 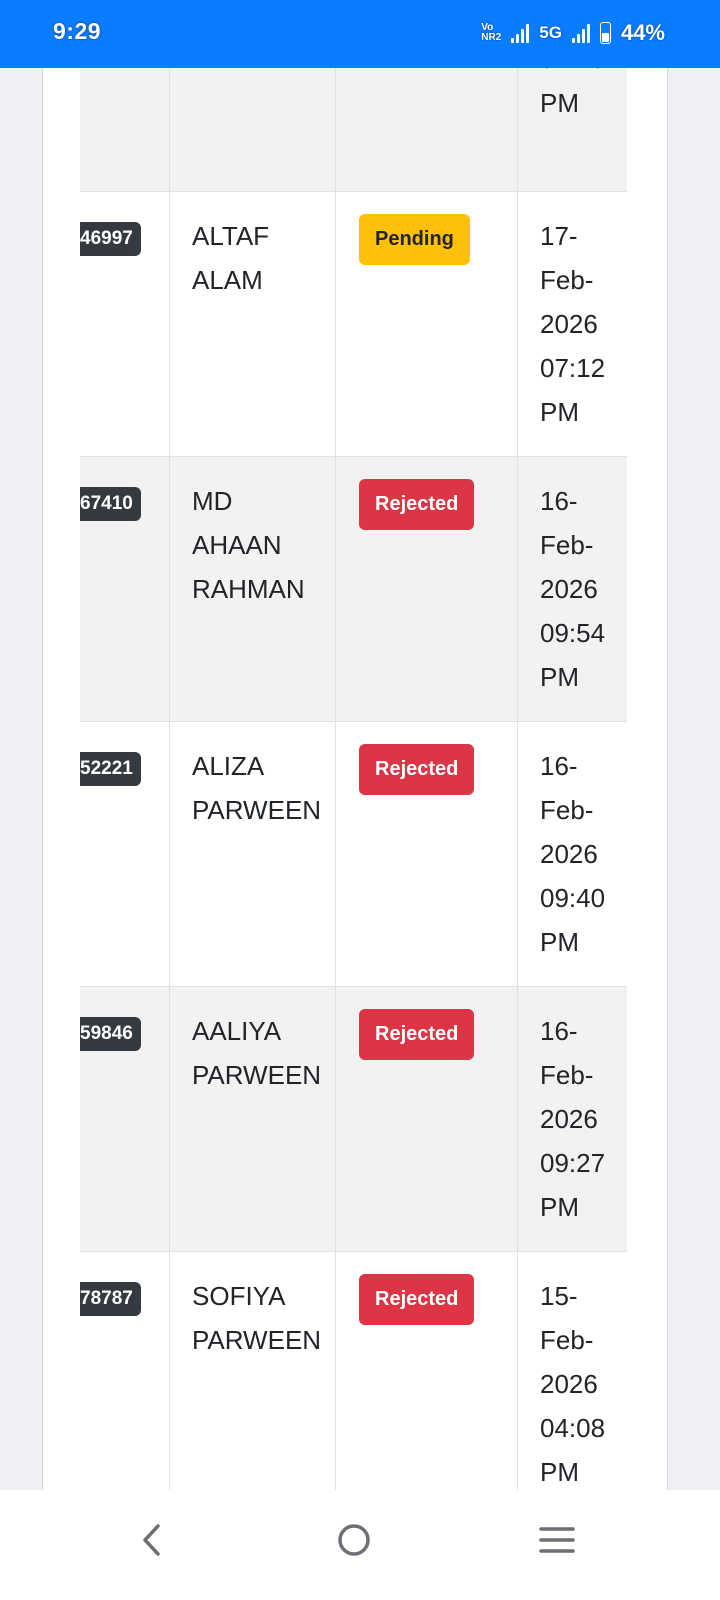 I want to click on date-text: 15-Feb-2026 04:08 PM, so click(x=573, y=1384).